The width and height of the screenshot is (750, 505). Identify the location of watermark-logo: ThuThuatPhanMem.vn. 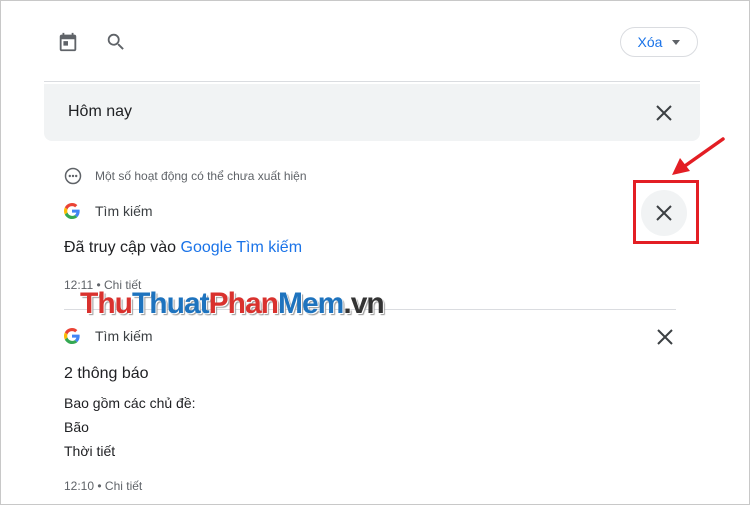
(232, 303).